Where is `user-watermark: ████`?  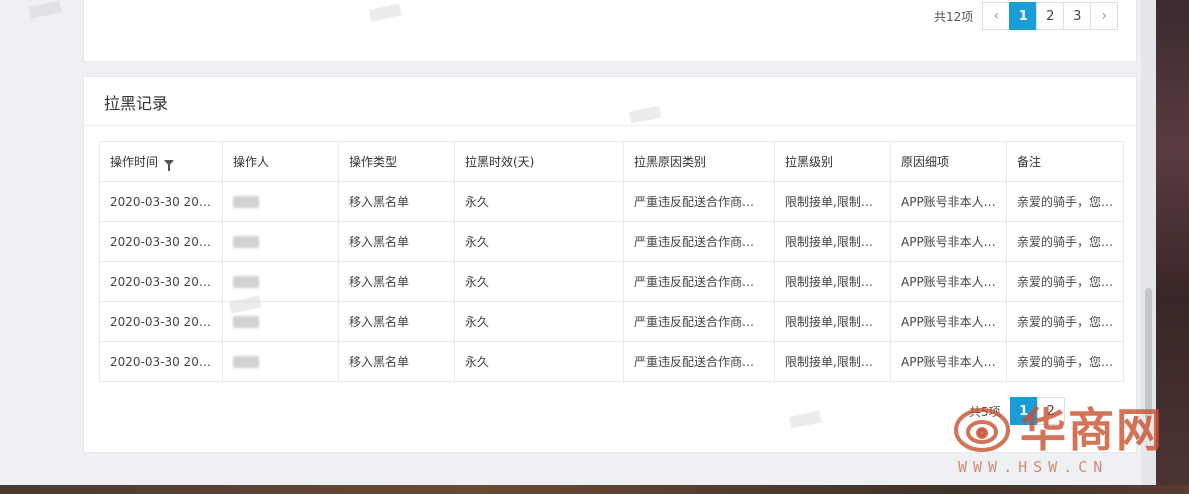
user-watermark: ████ is located at coordinates (45, 10).